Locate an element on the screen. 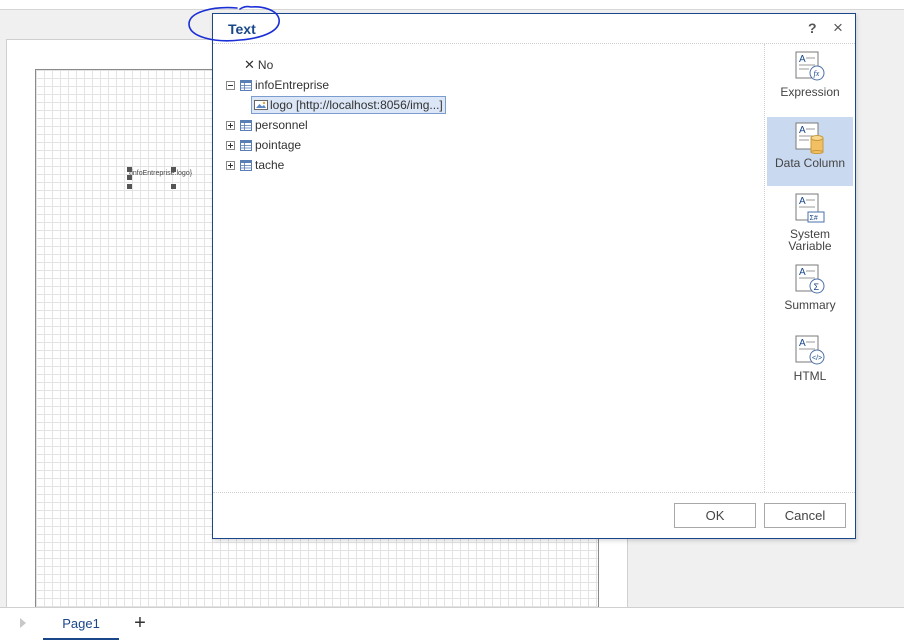 The height and width of the screenshot is (641, 904). image-icon is located at coordinates (261, 105).